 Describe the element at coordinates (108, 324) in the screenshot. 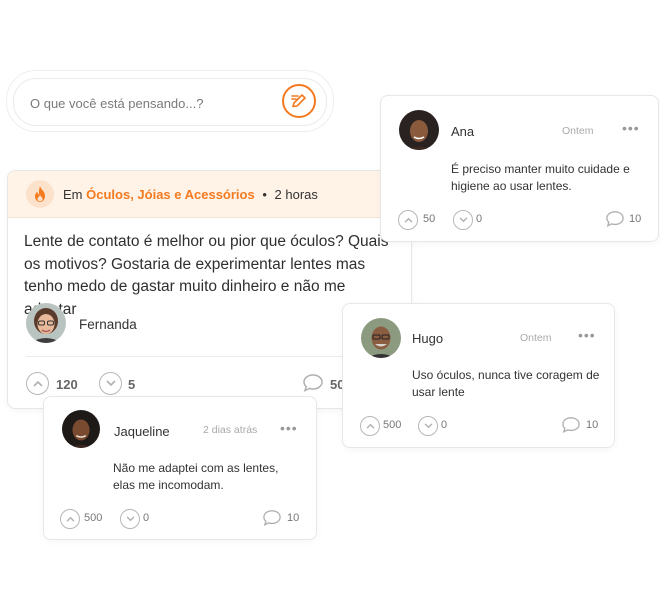

I see `post-author-name: Fernanda` at that location.